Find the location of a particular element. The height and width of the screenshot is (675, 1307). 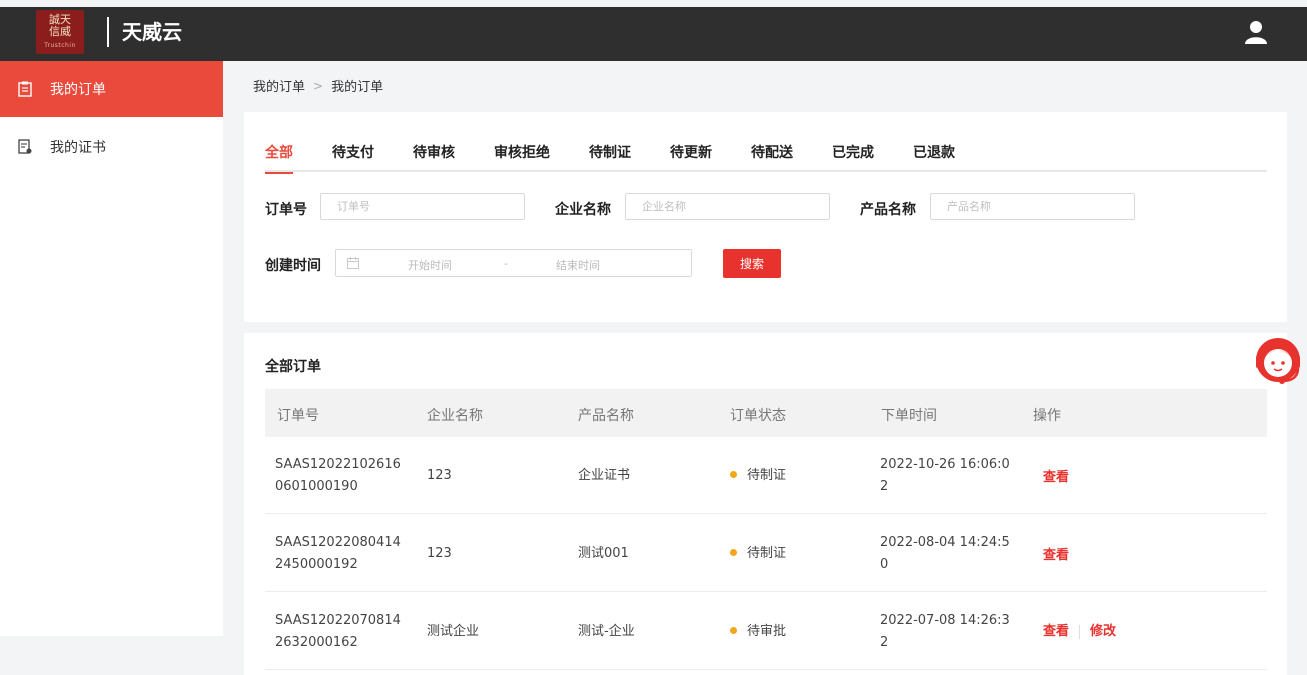

breadcrumb: 我的订单 > 我的订单 is located at coordinates (318, 86).